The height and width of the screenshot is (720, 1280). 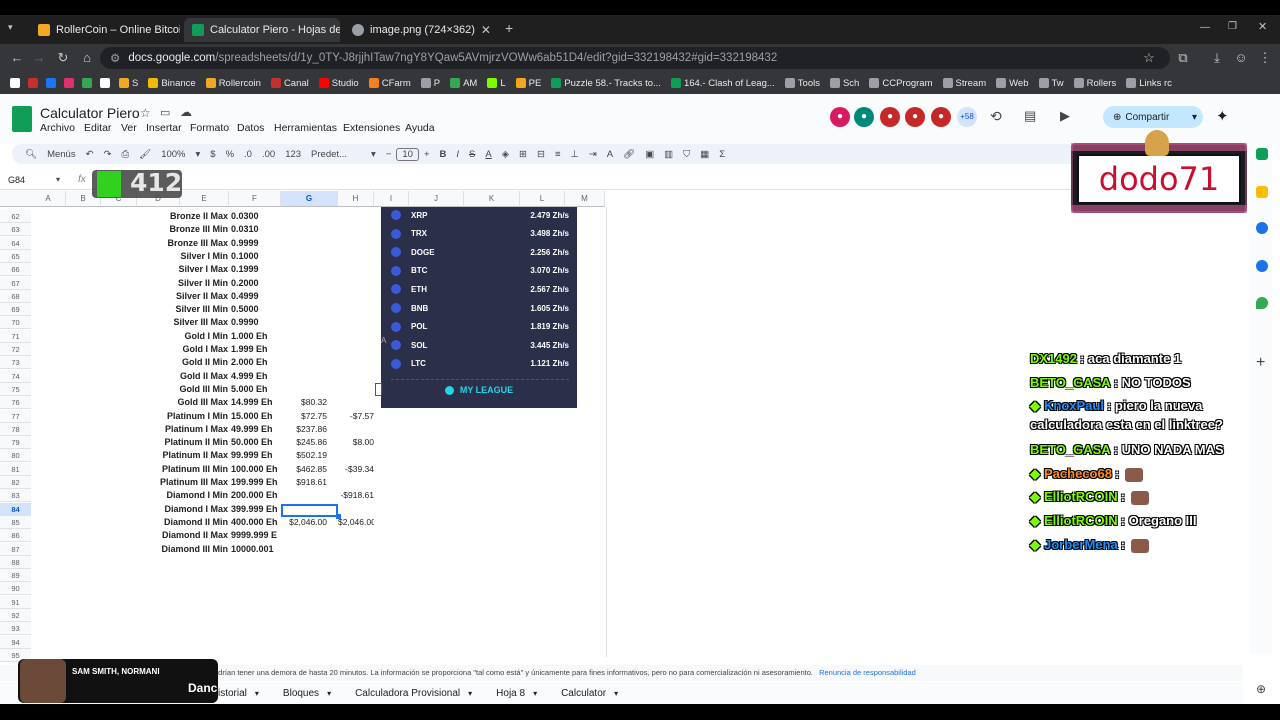 What do you see at coordinates (1262, 192) in the screenshot?
I see `keep-icon` at bounding box center [1262, 192].